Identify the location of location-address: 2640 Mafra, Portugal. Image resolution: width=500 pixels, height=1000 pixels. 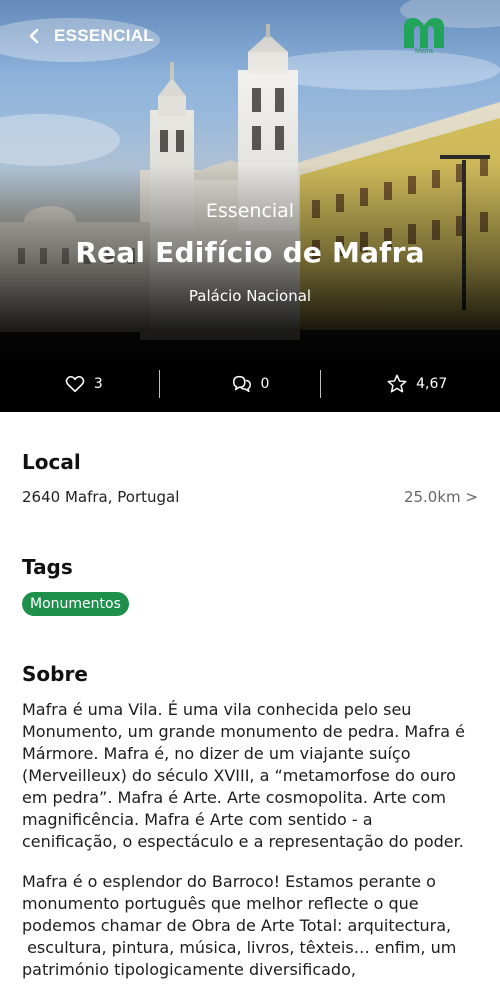
(101, 497).